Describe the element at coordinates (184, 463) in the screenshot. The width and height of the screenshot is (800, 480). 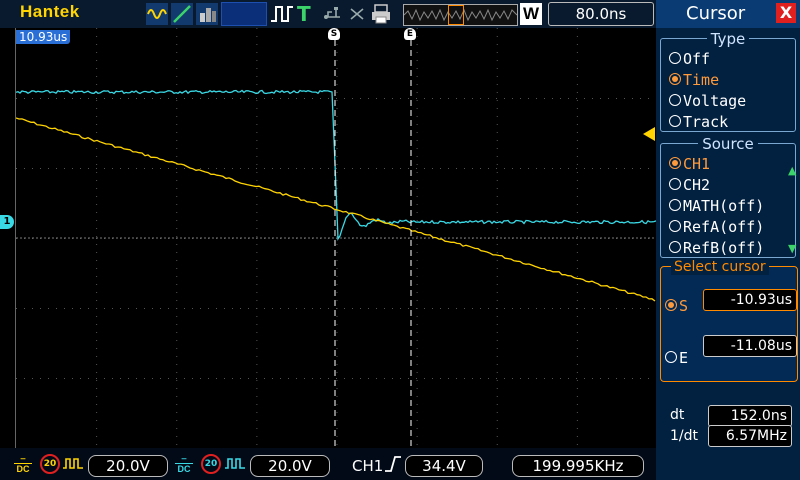
I see `ch2-coupling: ⎯ DC` at that location.